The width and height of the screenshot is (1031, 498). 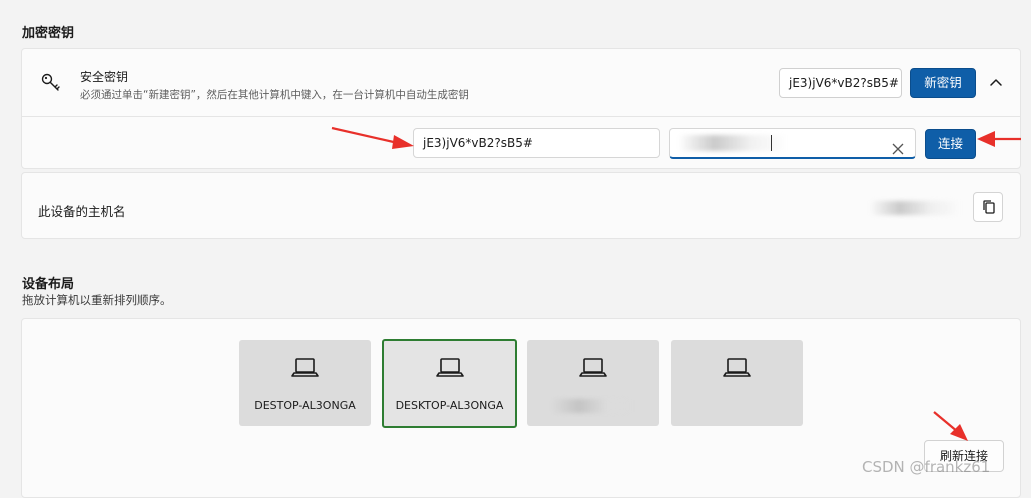 I want to click on device-name: DESKTOP-AL3ONGA, so click(x=449, y=405).